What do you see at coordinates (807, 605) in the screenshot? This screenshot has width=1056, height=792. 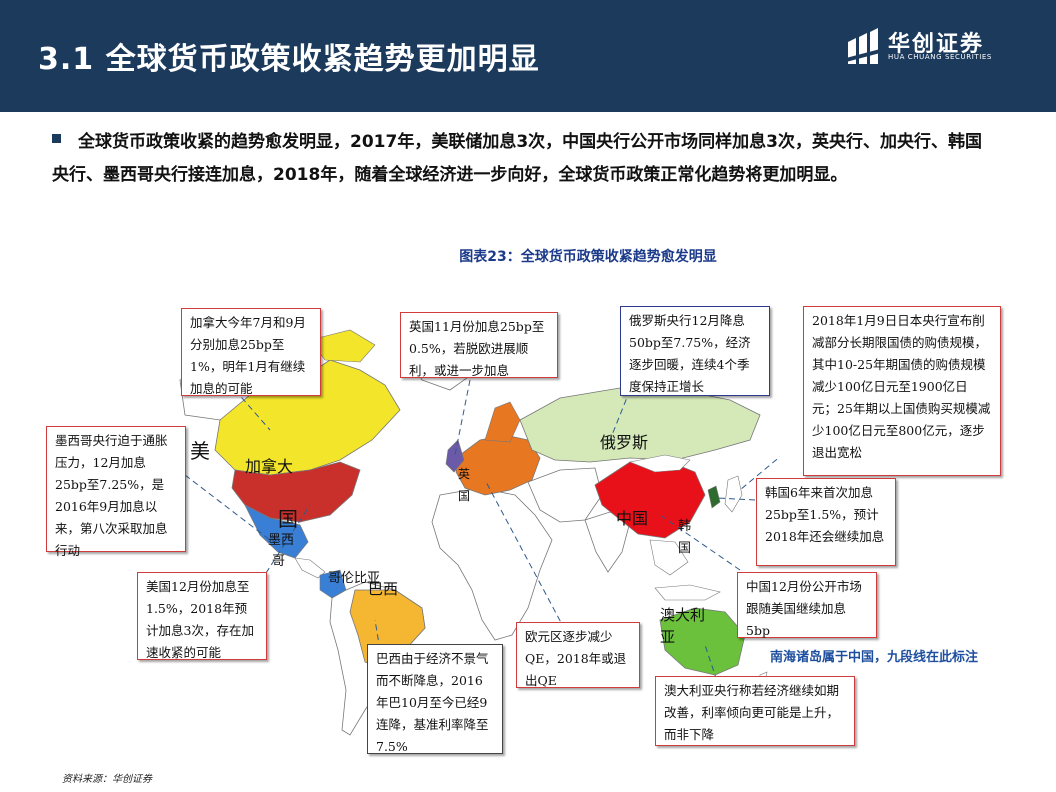 I see `callout-china: 中国12月份公开市场跟随美国继续加息5bp` at bounding box center [807, 605].